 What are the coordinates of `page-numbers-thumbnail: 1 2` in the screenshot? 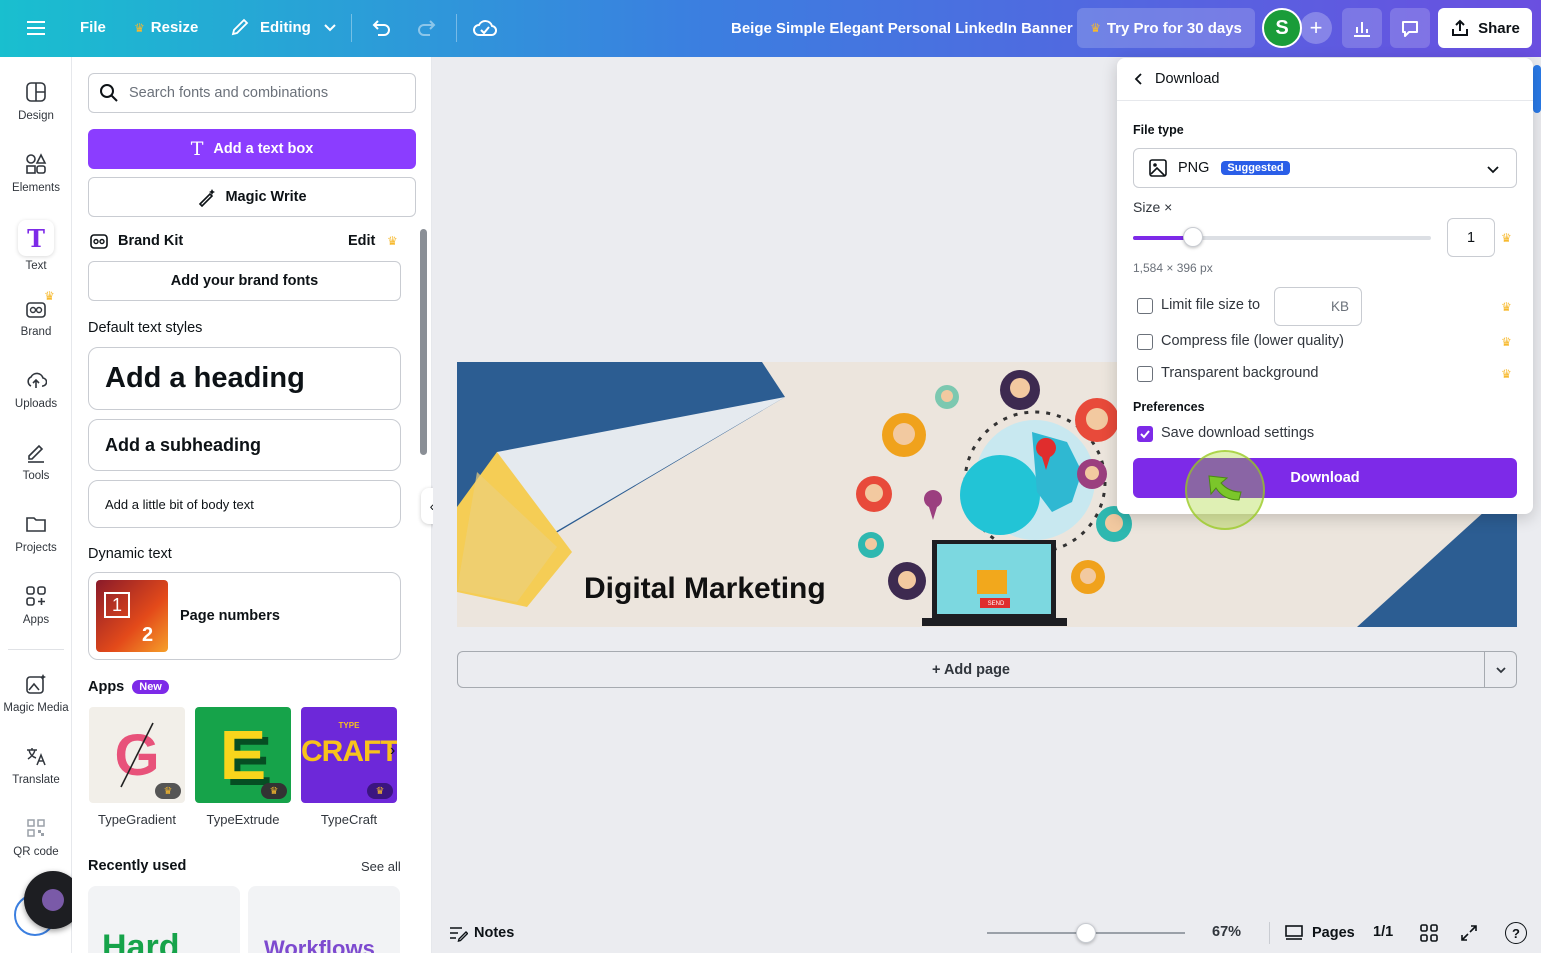 It's located at (132, 616).